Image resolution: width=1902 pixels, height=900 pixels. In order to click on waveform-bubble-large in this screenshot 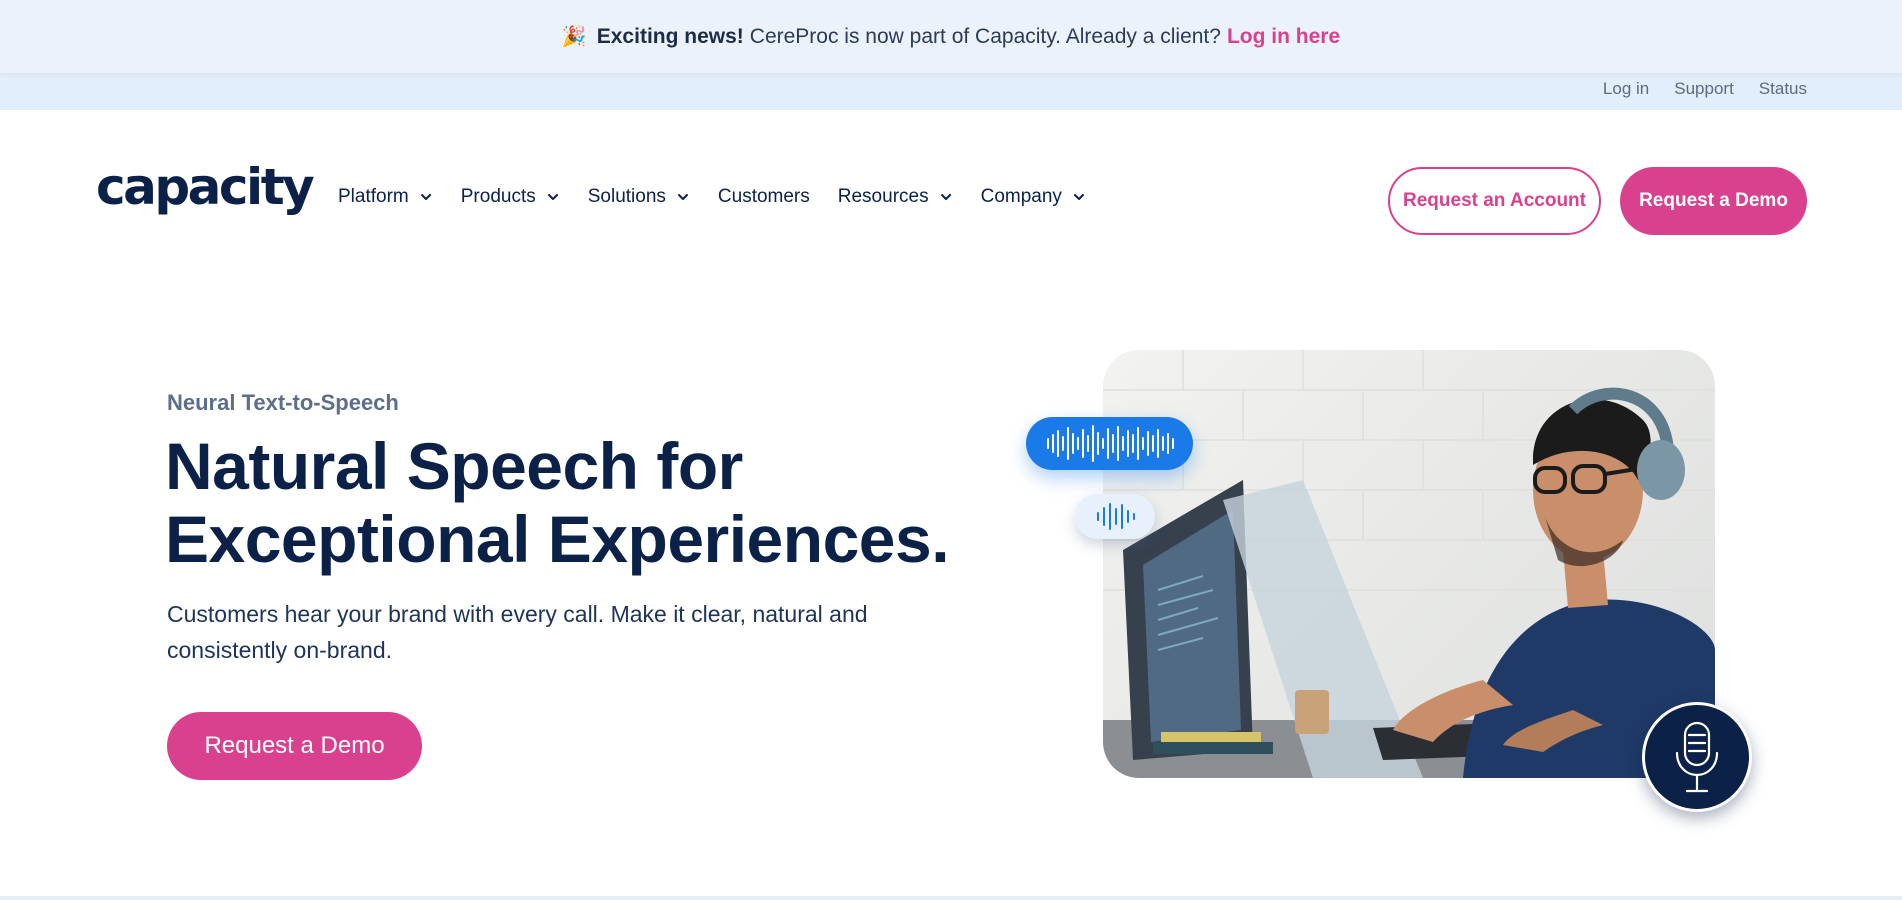, I will do `click(1109, 443)`.